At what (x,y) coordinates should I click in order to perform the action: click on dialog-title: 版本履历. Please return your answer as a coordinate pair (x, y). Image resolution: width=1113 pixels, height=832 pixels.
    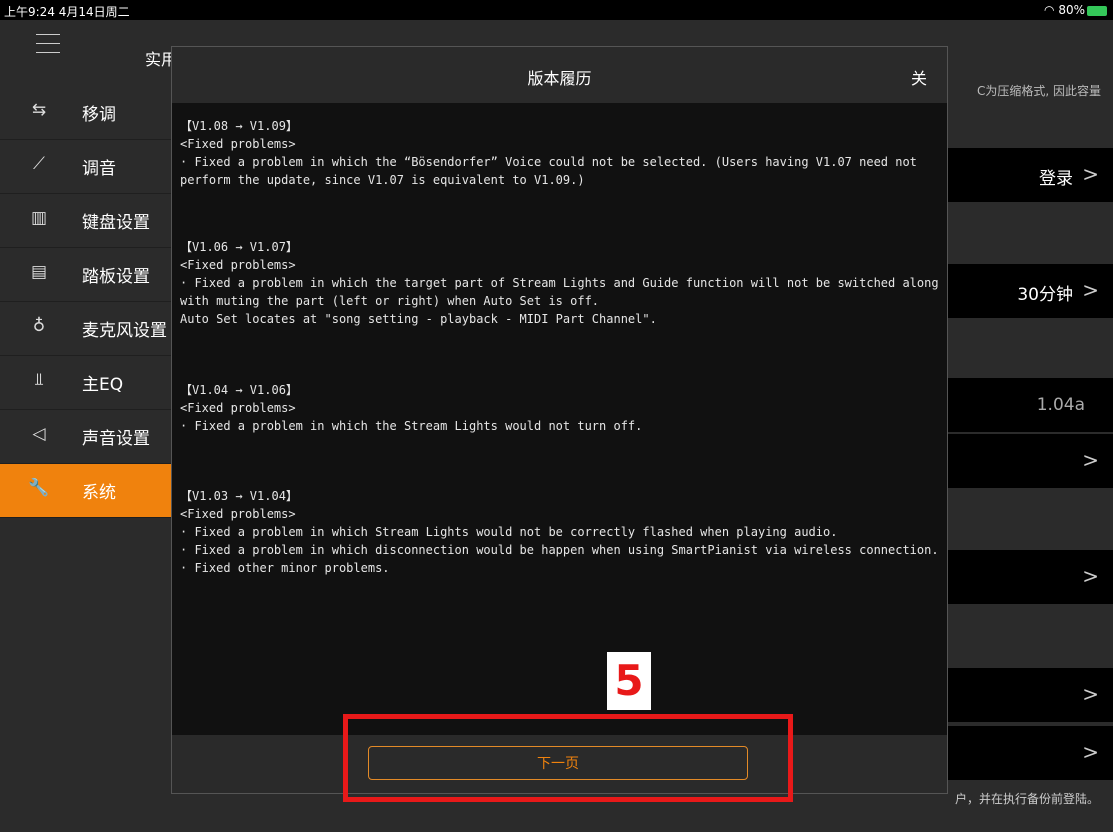
    Looking at the image, I should click on (559, 78).